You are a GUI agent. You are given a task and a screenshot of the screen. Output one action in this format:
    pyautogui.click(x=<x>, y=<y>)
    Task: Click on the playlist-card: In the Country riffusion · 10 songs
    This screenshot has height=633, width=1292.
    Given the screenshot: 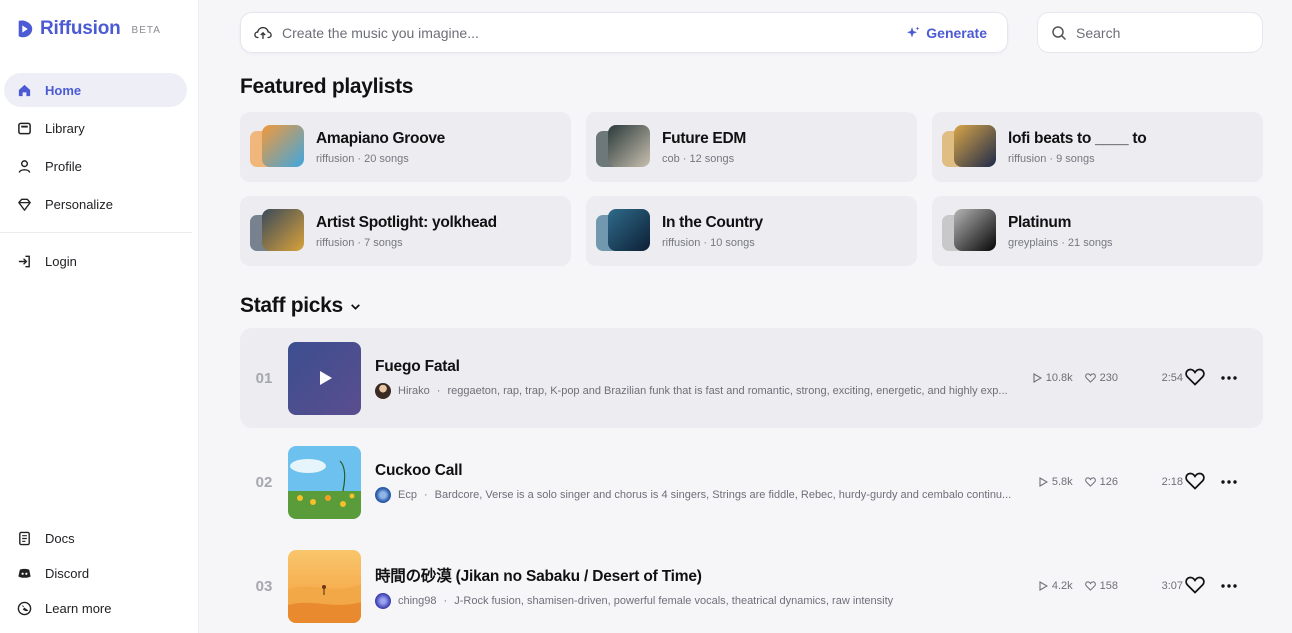 What is the action you would take?
    pyautogui.click(x=751, y=231)
    